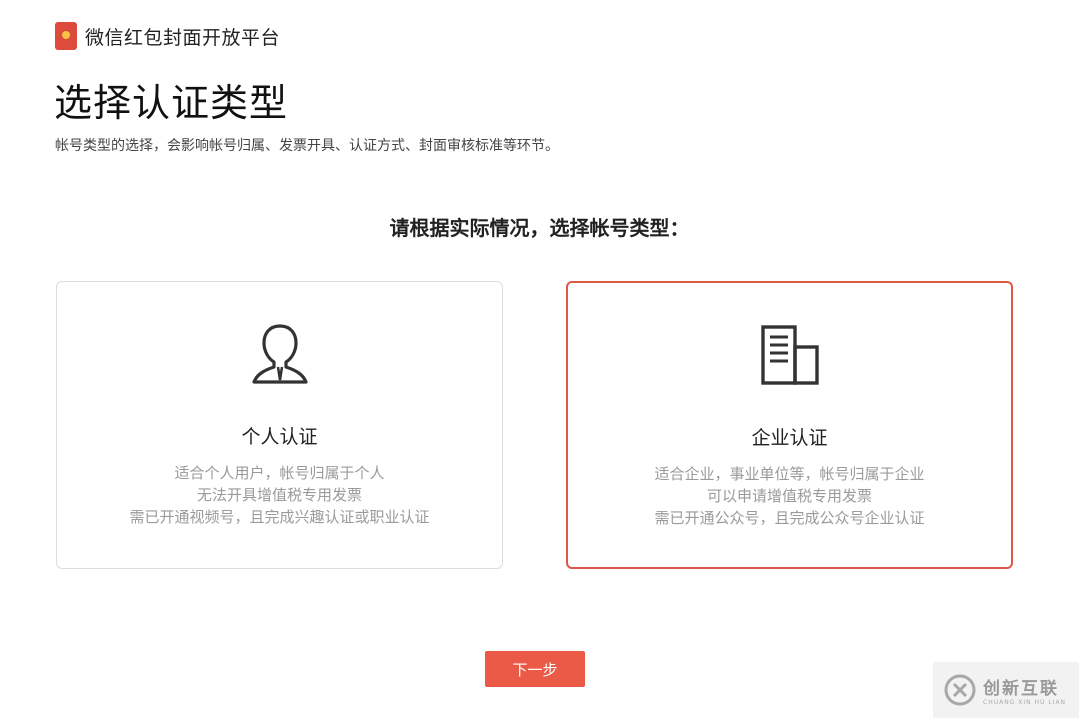  What do you see at coordinates (307, 146) in the screenshot?
I see `page-subtitle: 帐号类型的选择，会影响帐号归属、发票开具、认证方式、封面审核标准等环节。` at bounding box center [307, 146].